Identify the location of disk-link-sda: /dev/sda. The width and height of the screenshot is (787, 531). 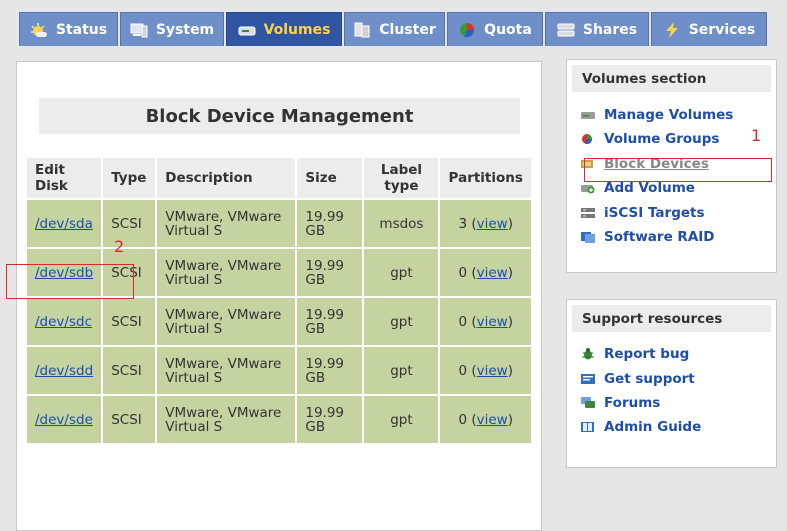
(64, 224).